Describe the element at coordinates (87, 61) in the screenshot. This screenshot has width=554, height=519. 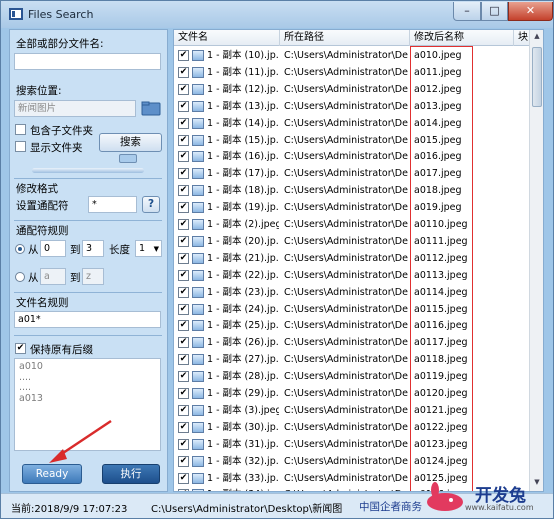
I see `filename-input` at that location.